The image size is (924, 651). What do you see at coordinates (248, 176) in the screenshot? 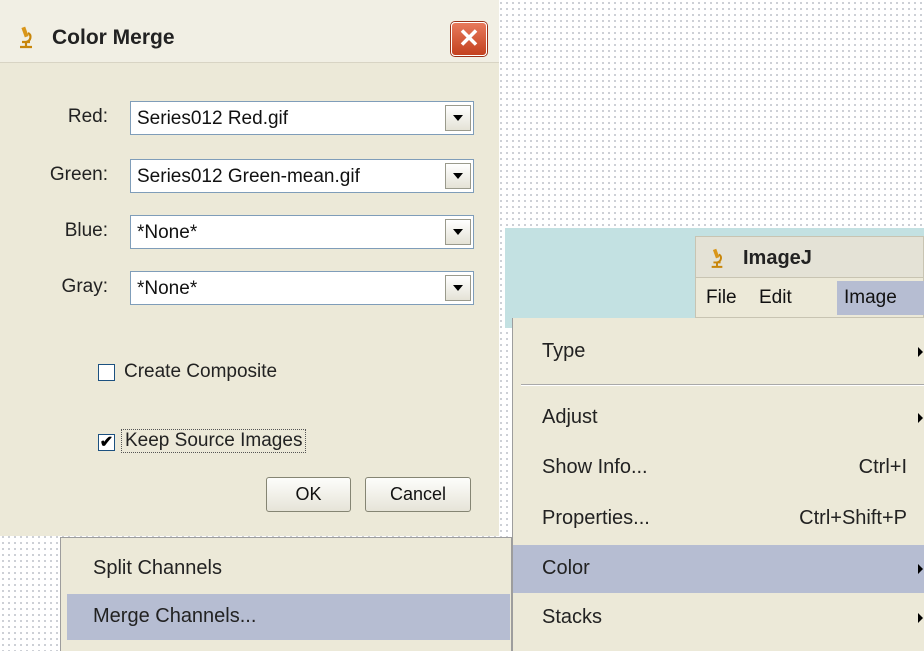
I see `green-channel-value: Series012 Green-mean.gif` at bounding box center [248, 176].